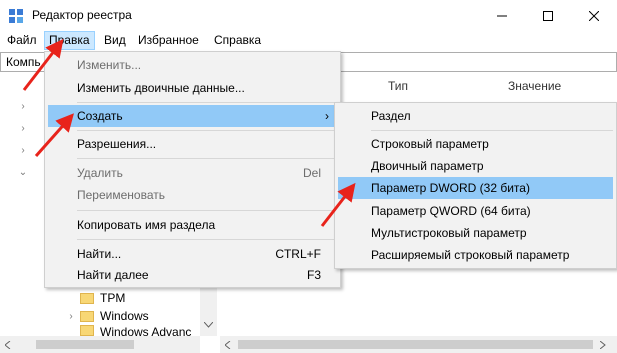 The image size is (617, 353). I want to click on arrow-to-dword-item, so click(338, 204).